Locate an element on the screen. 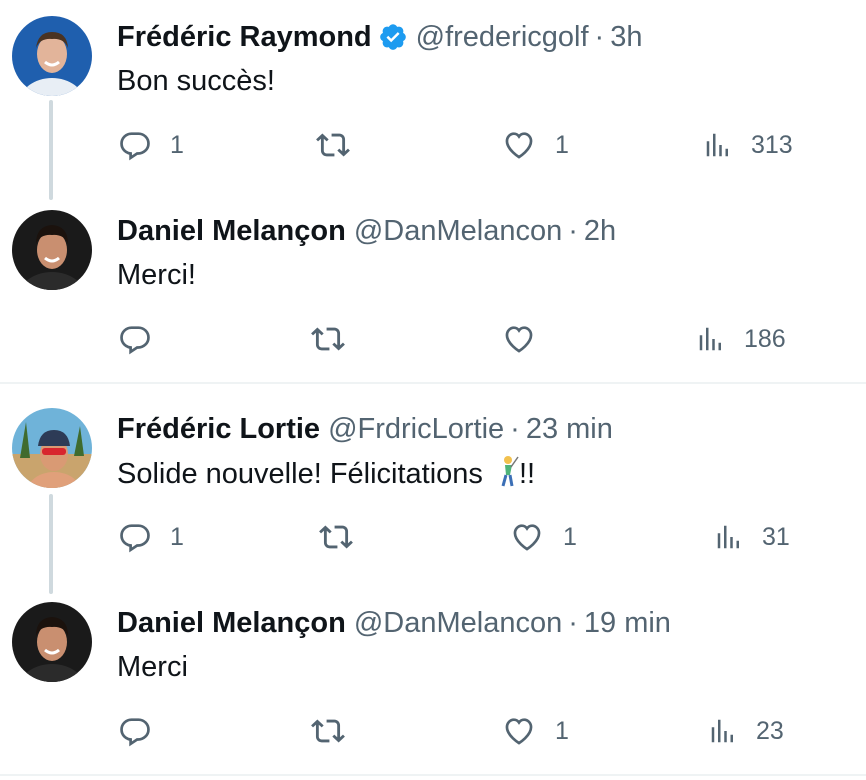 The image size is (866, 780). tweet-header: Daniel Melançon @DanMelancon · 2h is located at coordinates (366, 231).